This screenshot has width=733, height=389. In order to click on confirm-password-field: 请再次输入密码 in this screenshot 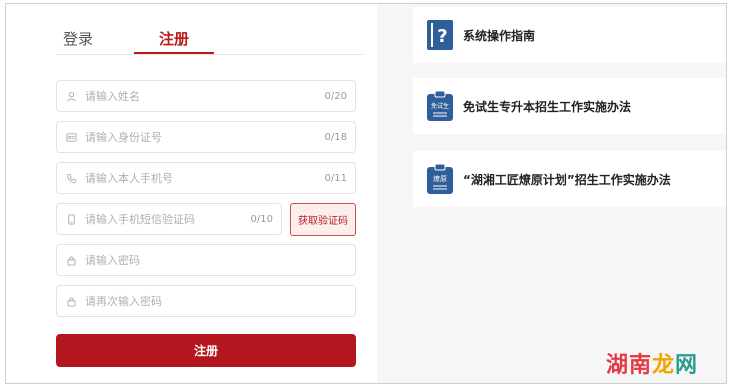, I will do `click(206, 301)`.